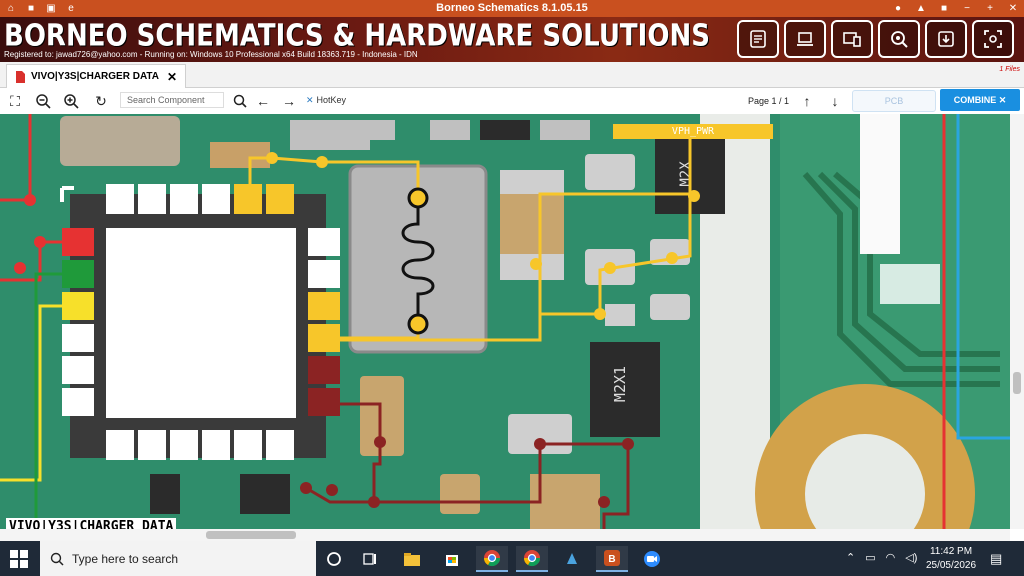  I want to click on clock-time: 11:42 PM, so click(951, 551).